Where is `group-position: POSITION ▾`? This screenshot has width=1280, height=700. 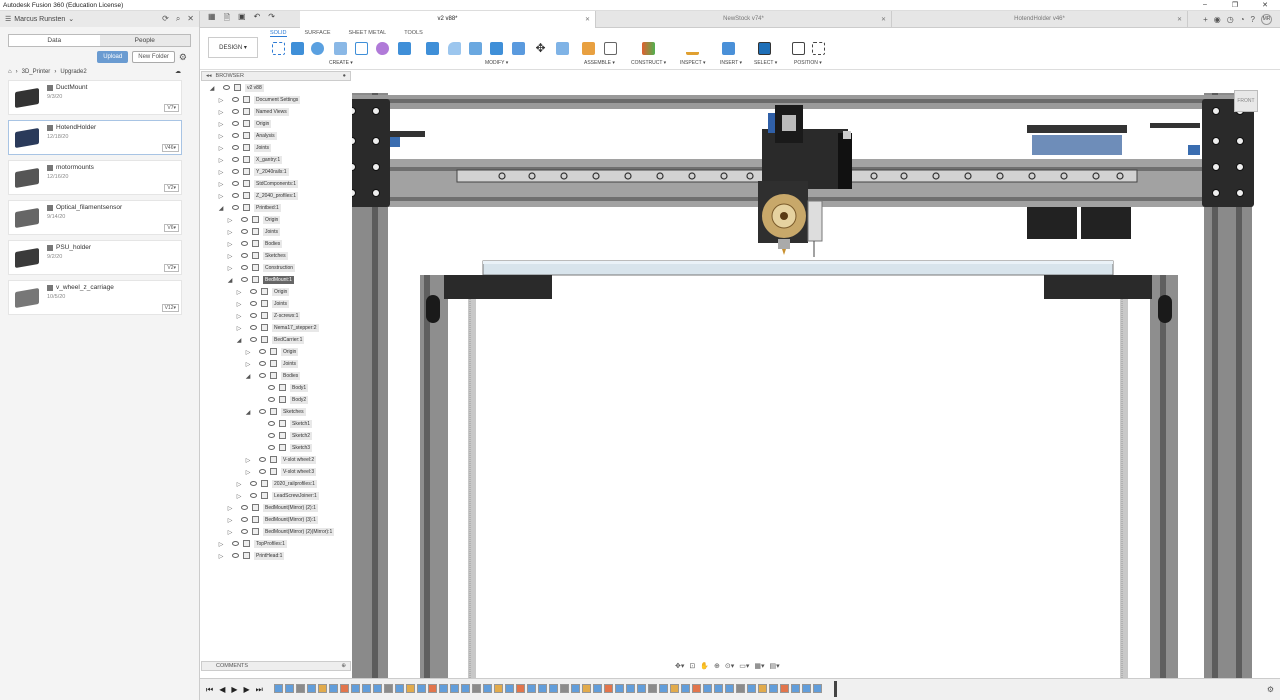 group-position: POSITION ▾ is located at coordinates (808, 63).